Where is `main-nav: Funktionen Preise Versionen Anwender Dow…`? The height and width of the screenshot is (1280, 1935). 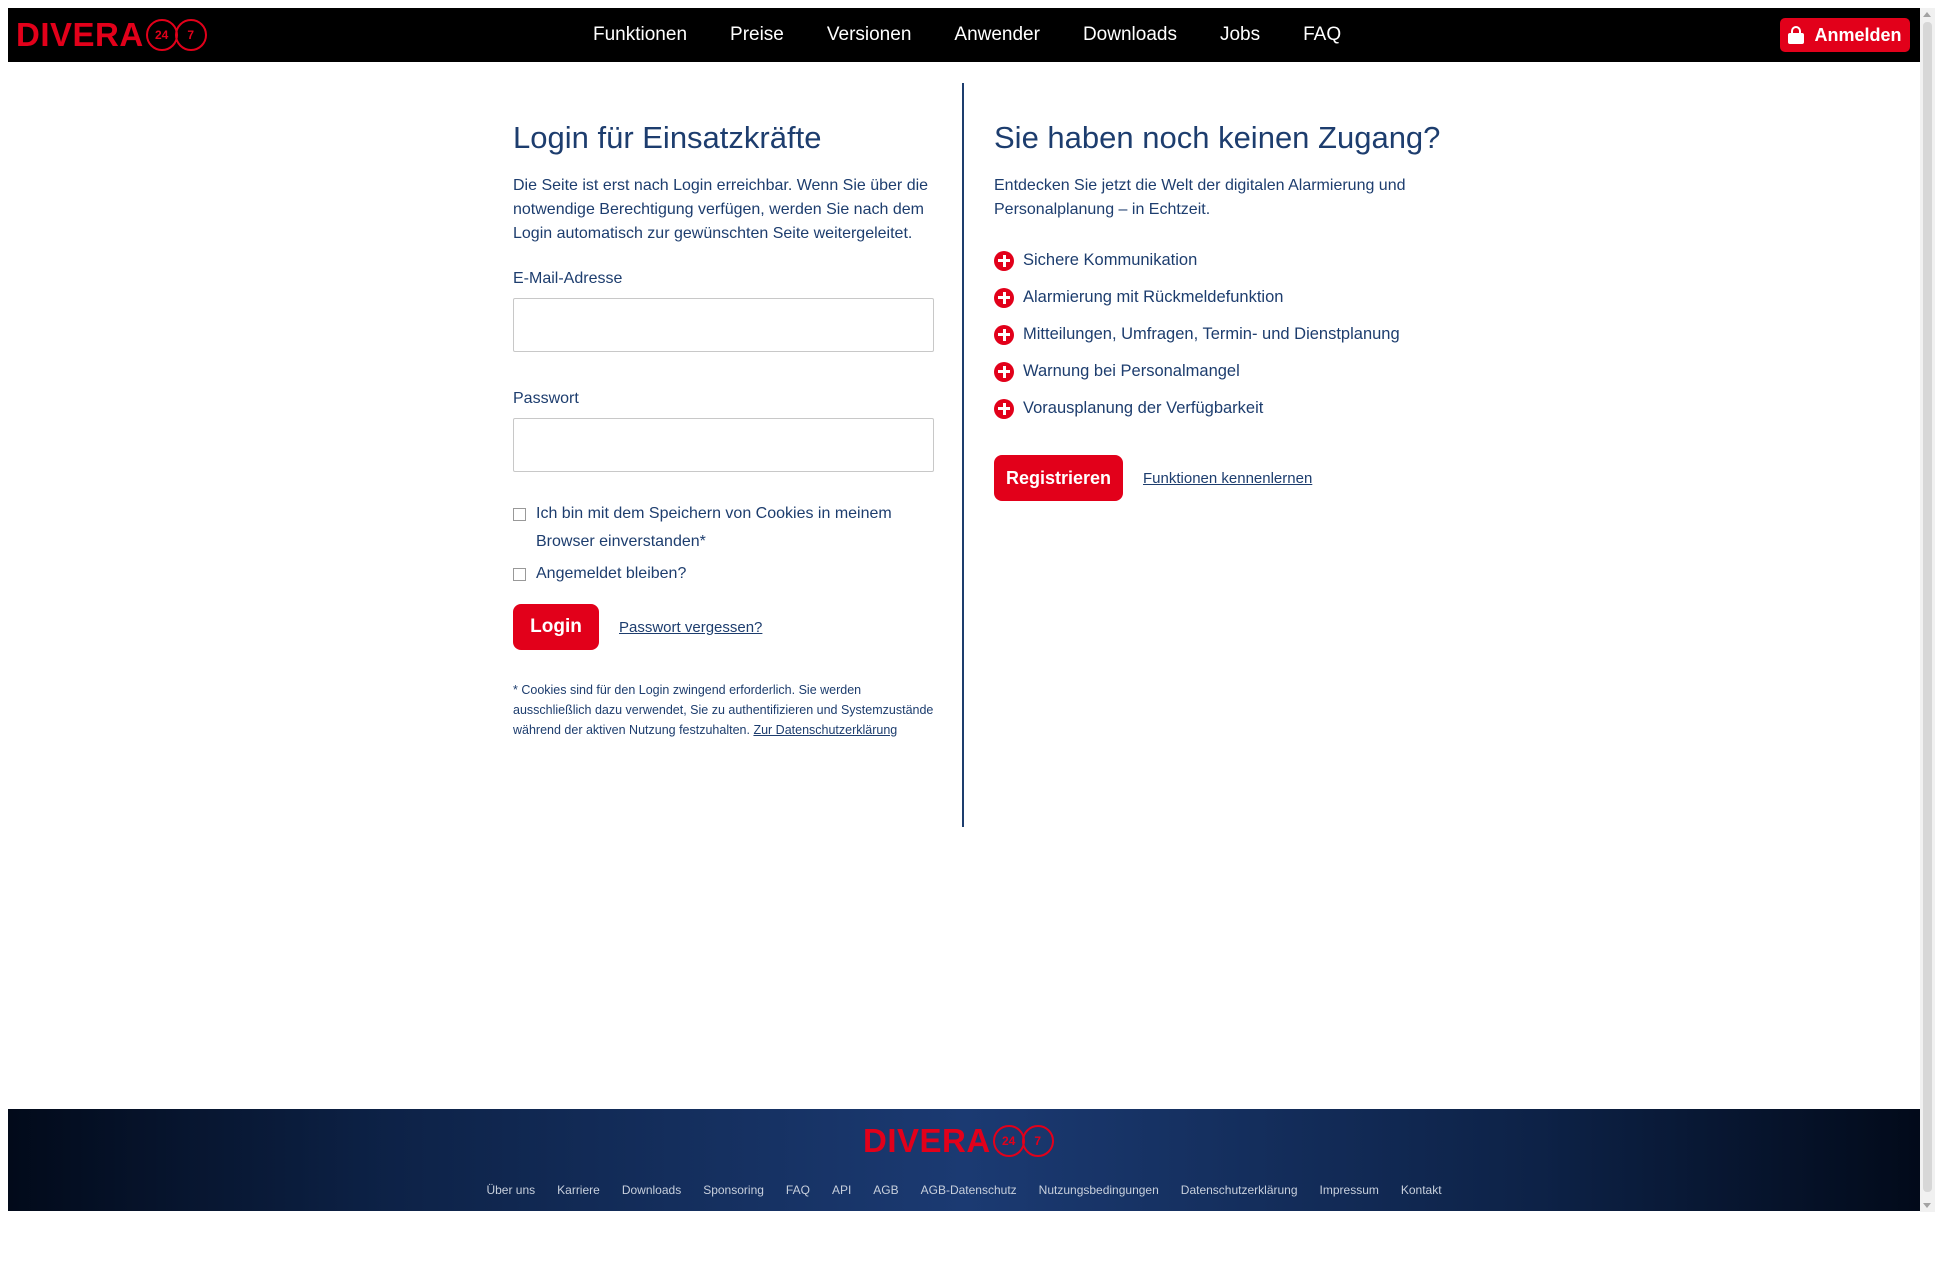 main-nav: Funktionen Preise Versionen Anwender Dow… is located at coordinates (988, 35).